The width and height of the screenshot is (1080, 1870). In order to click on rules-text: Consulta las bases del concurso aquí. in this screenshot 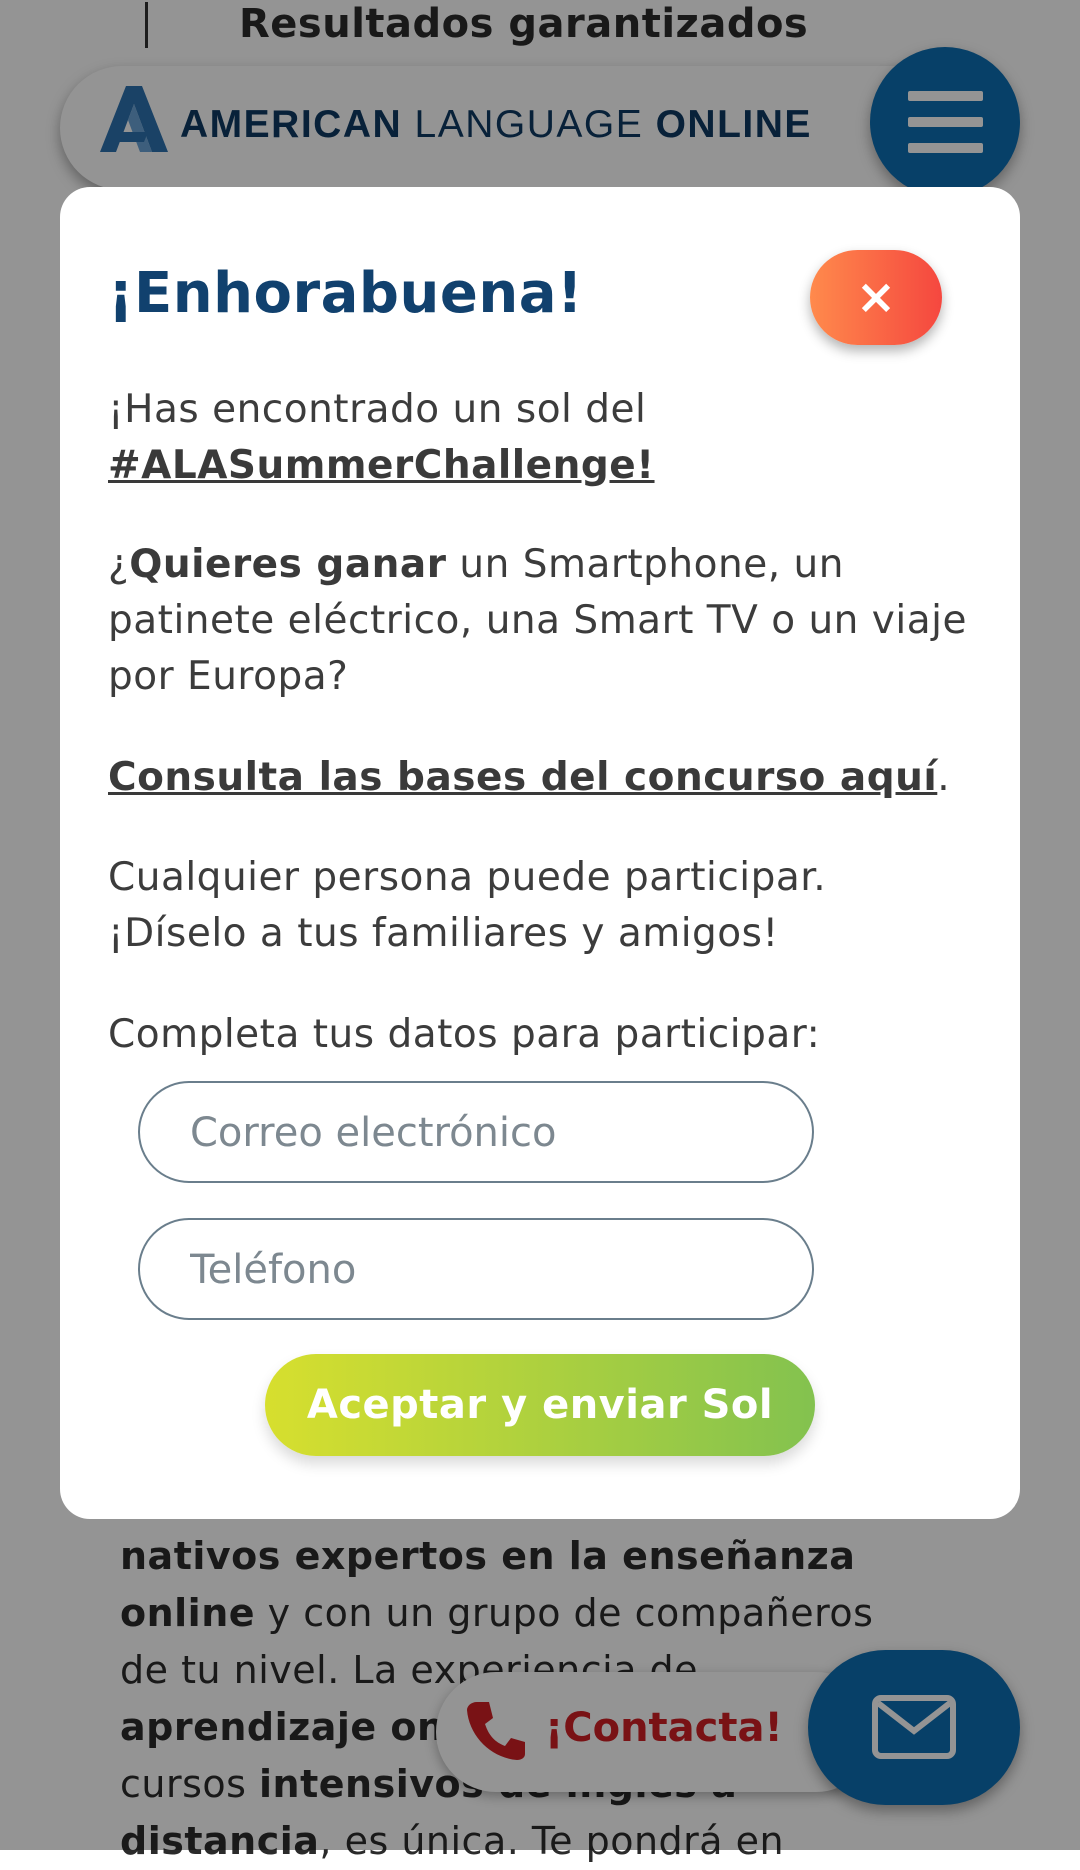, I will do `click(538, 778)`.